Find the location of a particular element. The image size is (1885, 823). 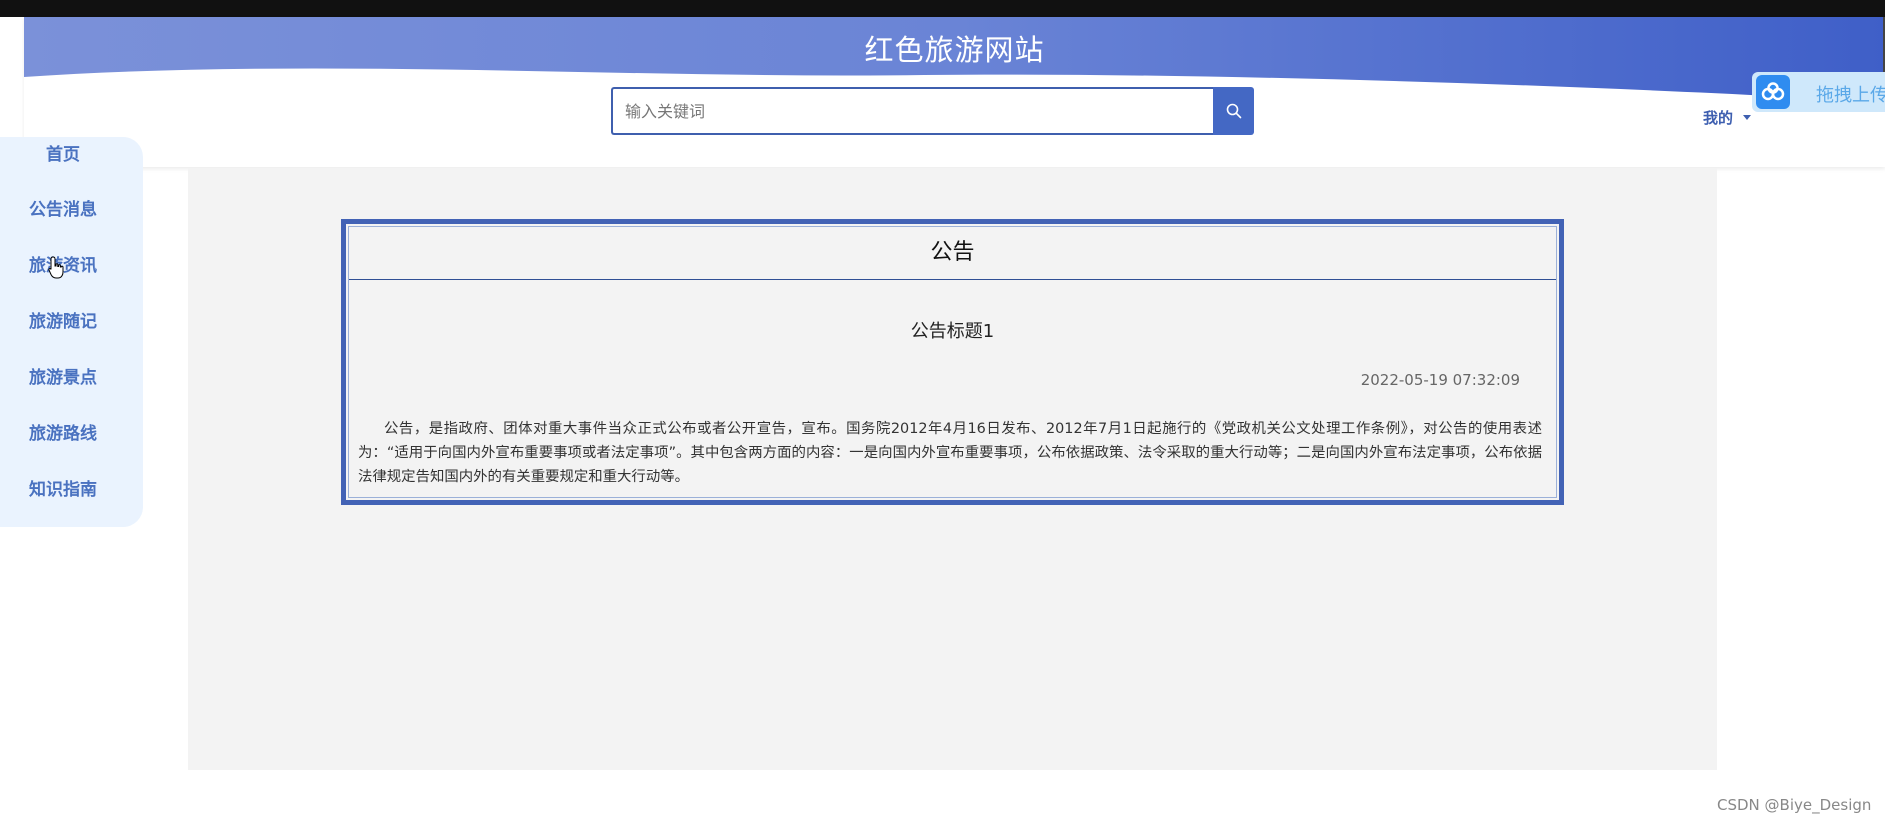

user-menu-dropdown: 我的 is located at coordinates (1727, 117).